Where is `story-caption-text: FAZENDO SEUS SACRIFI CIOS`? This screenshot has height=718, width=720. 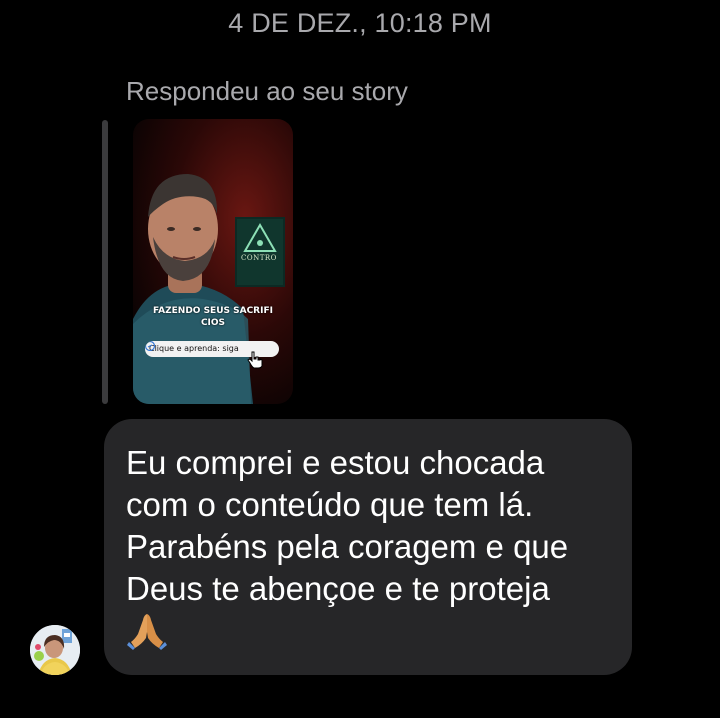 story-caption-text: FAZENDO SEUS SACRIFI CIOS is located at coordinates (213, 317).